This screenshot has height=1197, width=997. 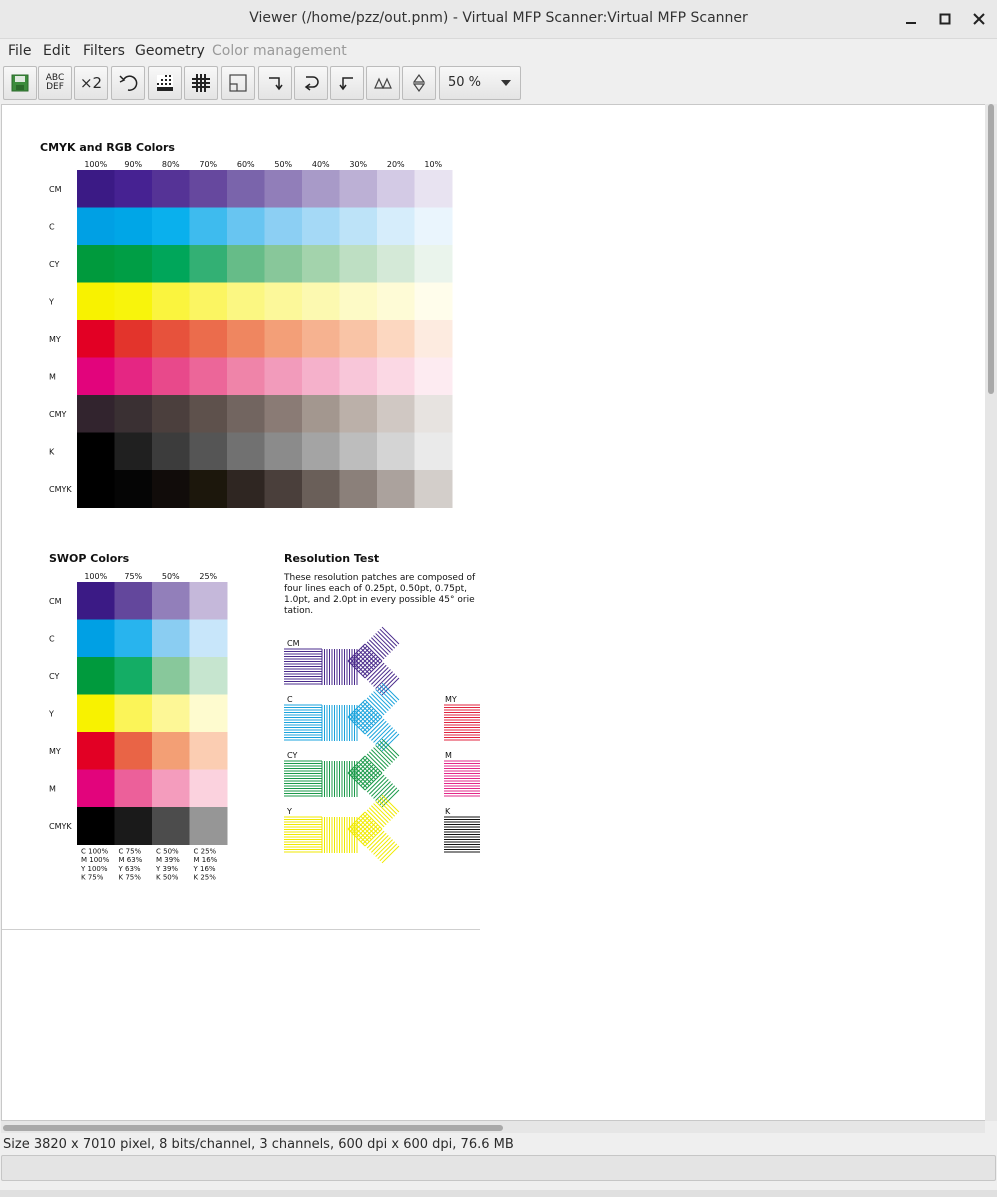 What do you see at coordinates (208, 164) in the screenshot?
I see `cmyk-percent-header: 70%` at bounding box center [208, 164].